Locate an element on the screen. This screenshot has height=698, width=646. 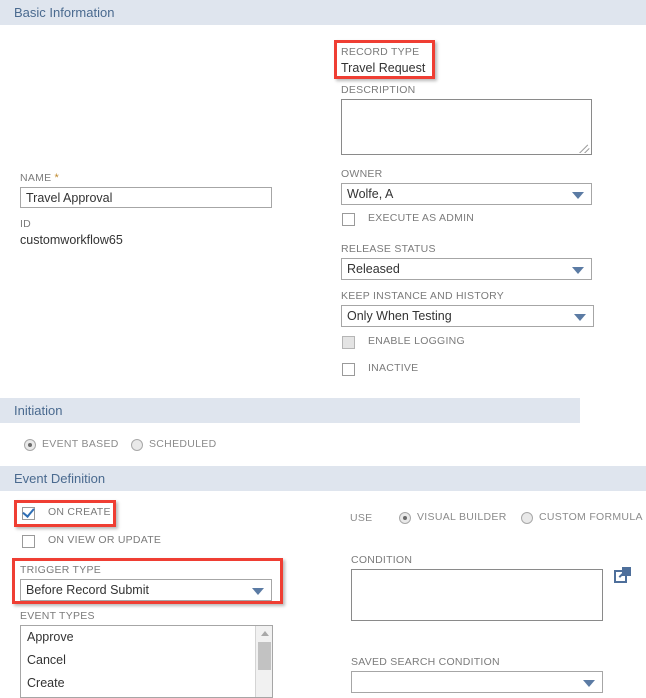
name-field: NAME * is located at coordinates (146, 190).